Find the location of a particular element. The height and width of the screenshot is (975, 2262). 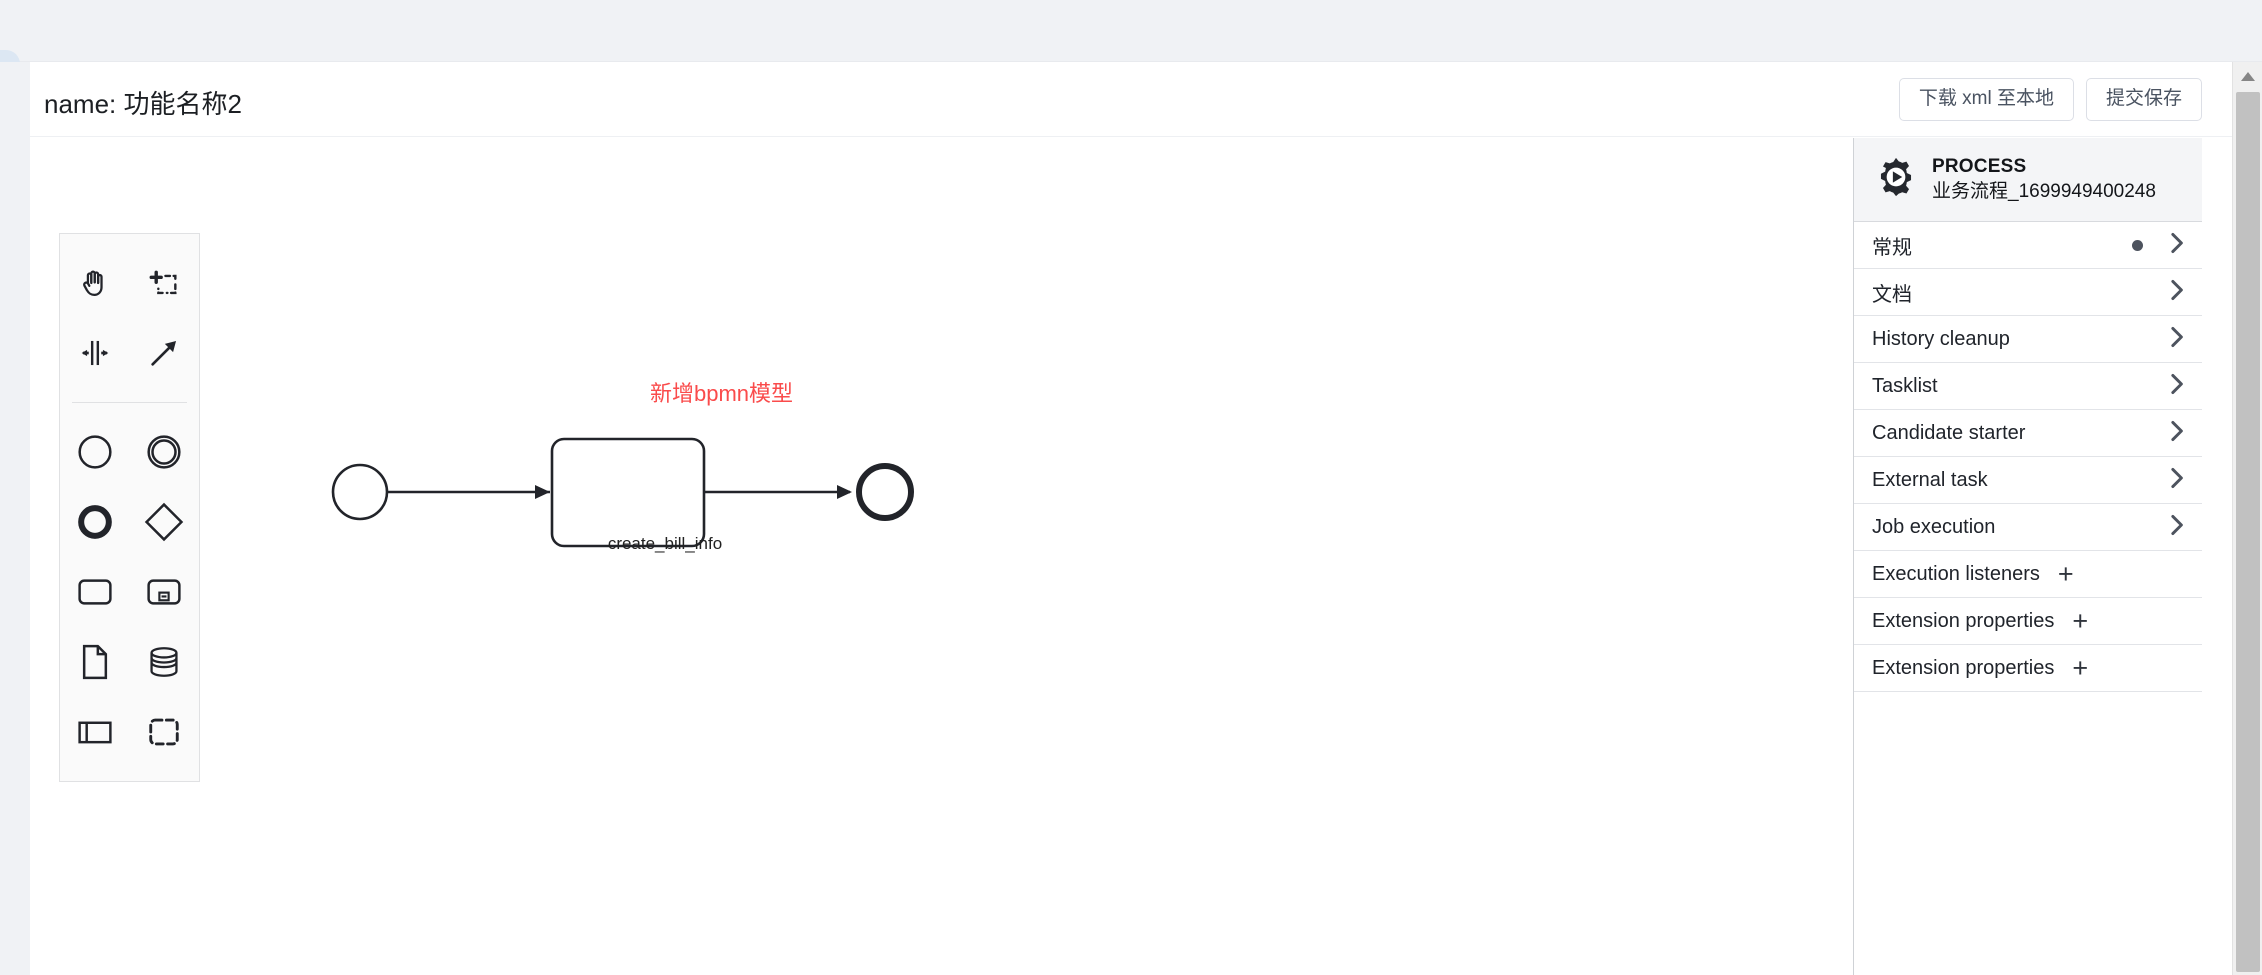

data-store-icon is located at coordinates (165, 662).